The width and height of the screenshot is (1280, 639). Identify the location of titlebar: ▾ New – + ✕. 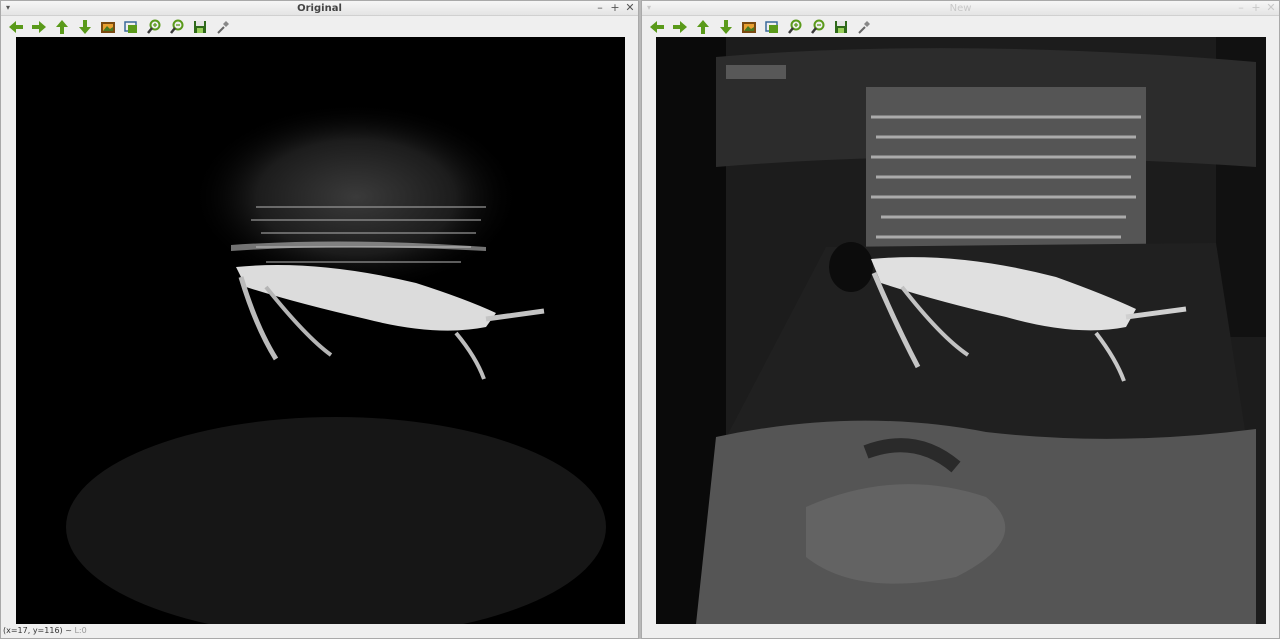
(960, 8).